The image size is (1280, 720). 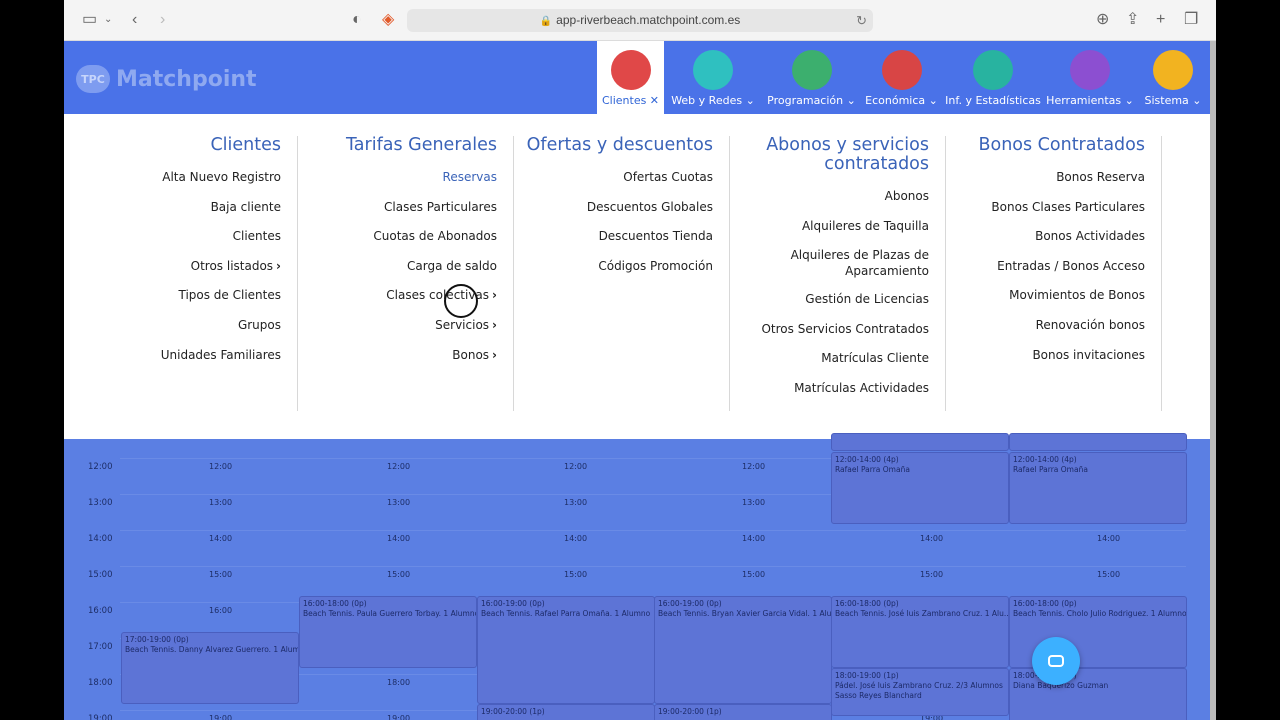 What do you see at coordinates (181, 362) in the screenshot?
I see `menu-item: Unidades Familiares` at bounding box center [181, 362].